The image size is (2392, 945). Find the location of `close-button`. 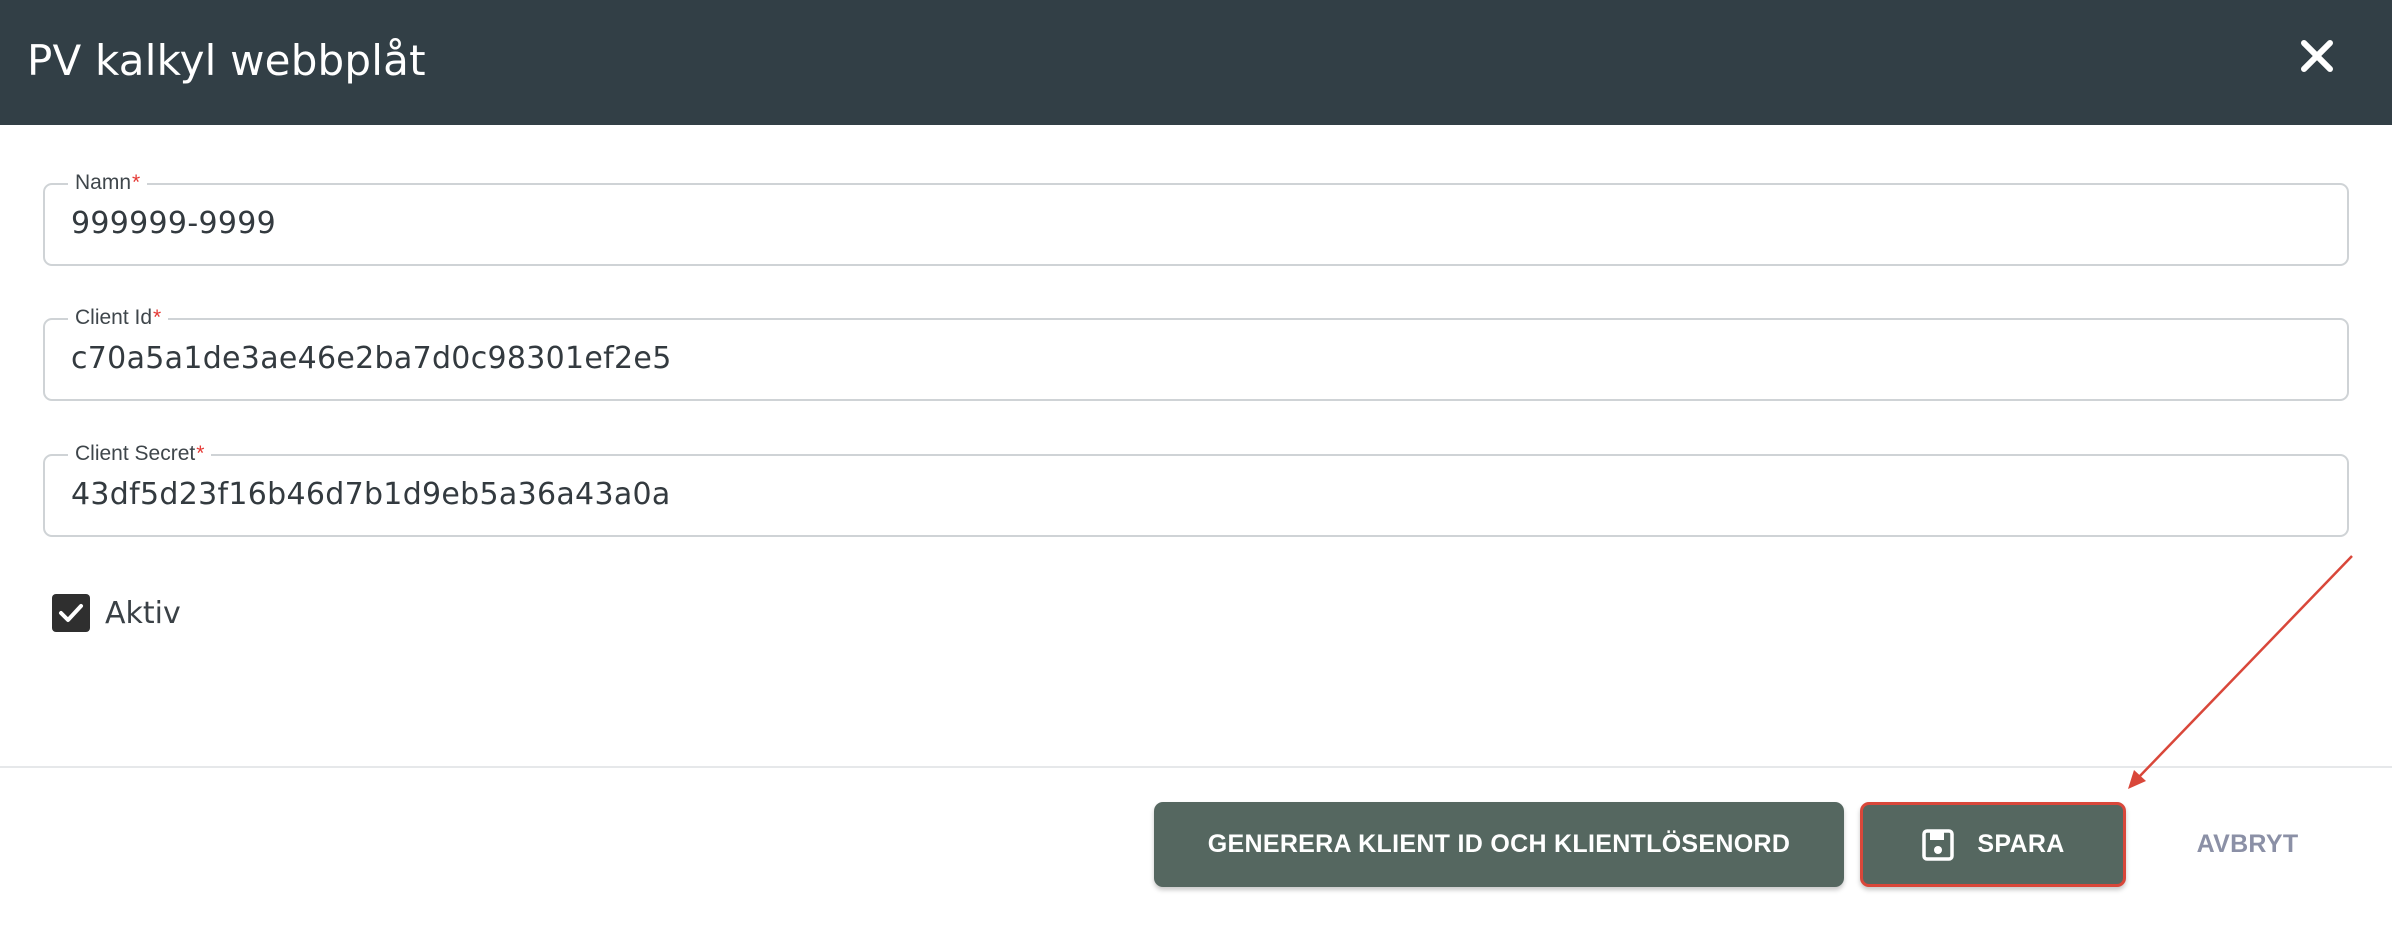

close-button is located at coordinates (2317, 56).